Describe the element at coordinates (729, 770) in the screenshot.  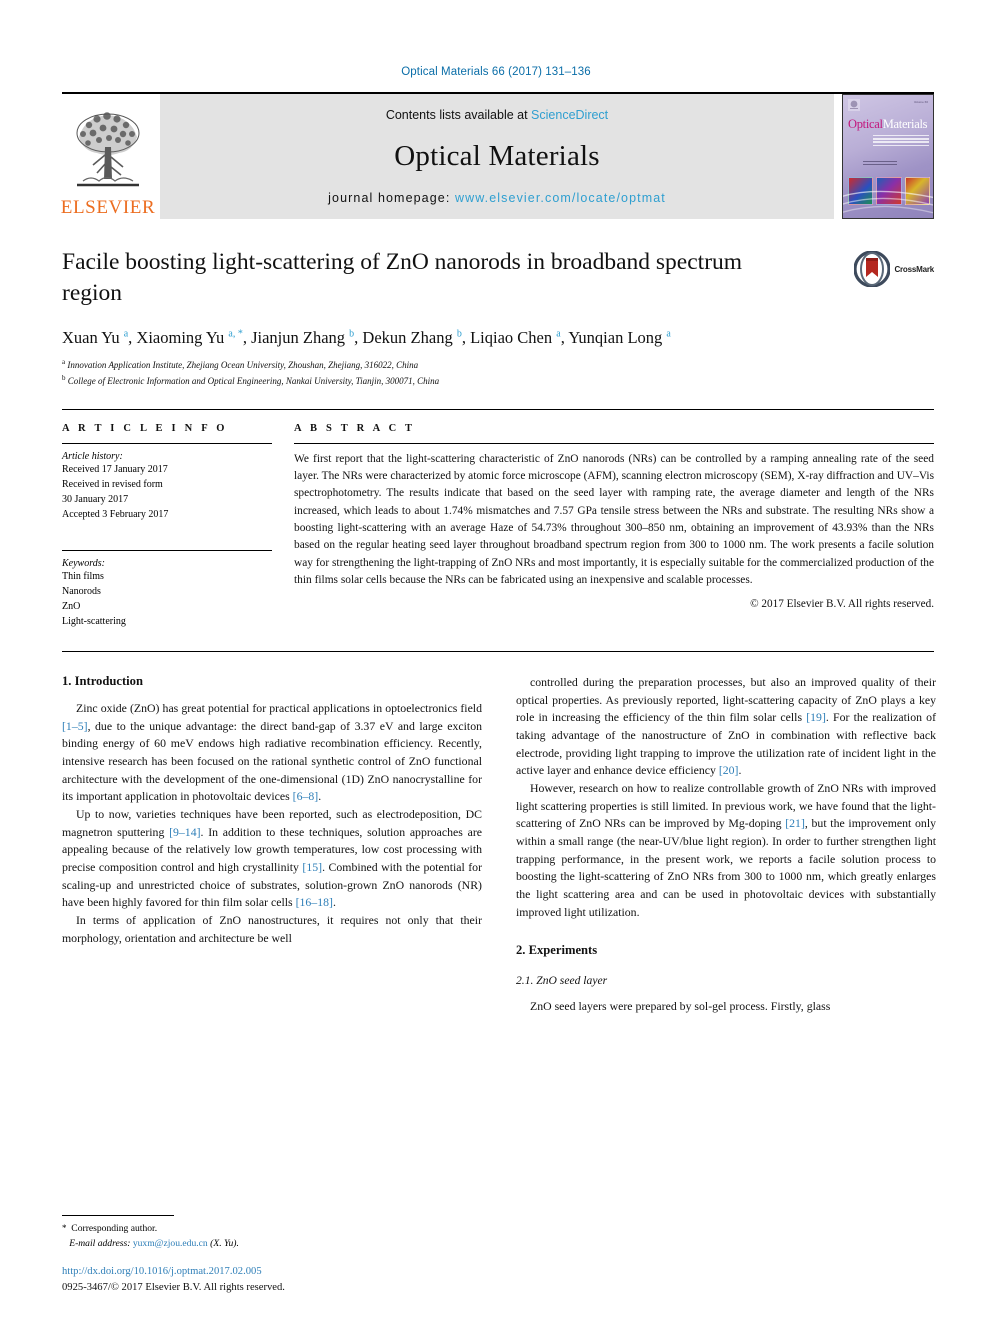
I see `citation-link: [20]` at that location.